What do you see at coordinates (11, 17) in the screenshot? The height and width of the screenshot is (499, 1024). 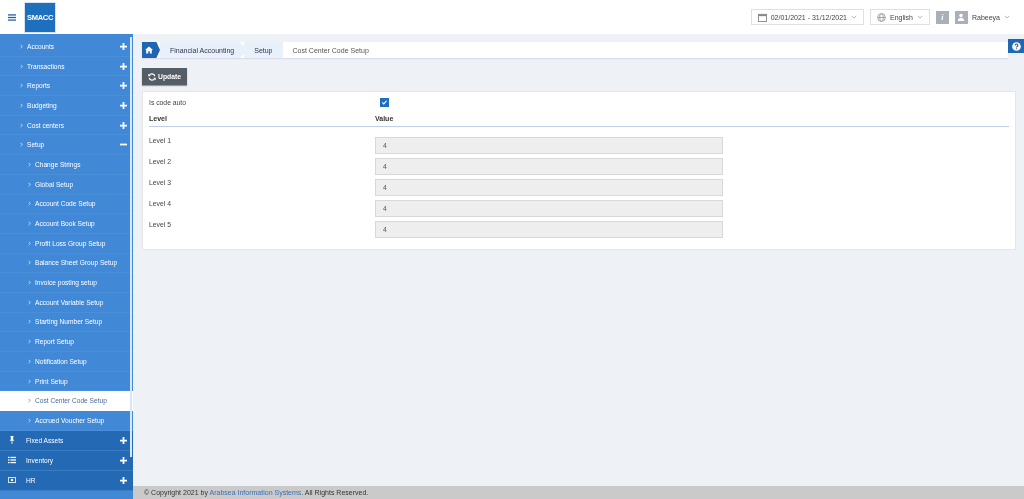 I see `menu-icon` at bounding box center [11, 17].